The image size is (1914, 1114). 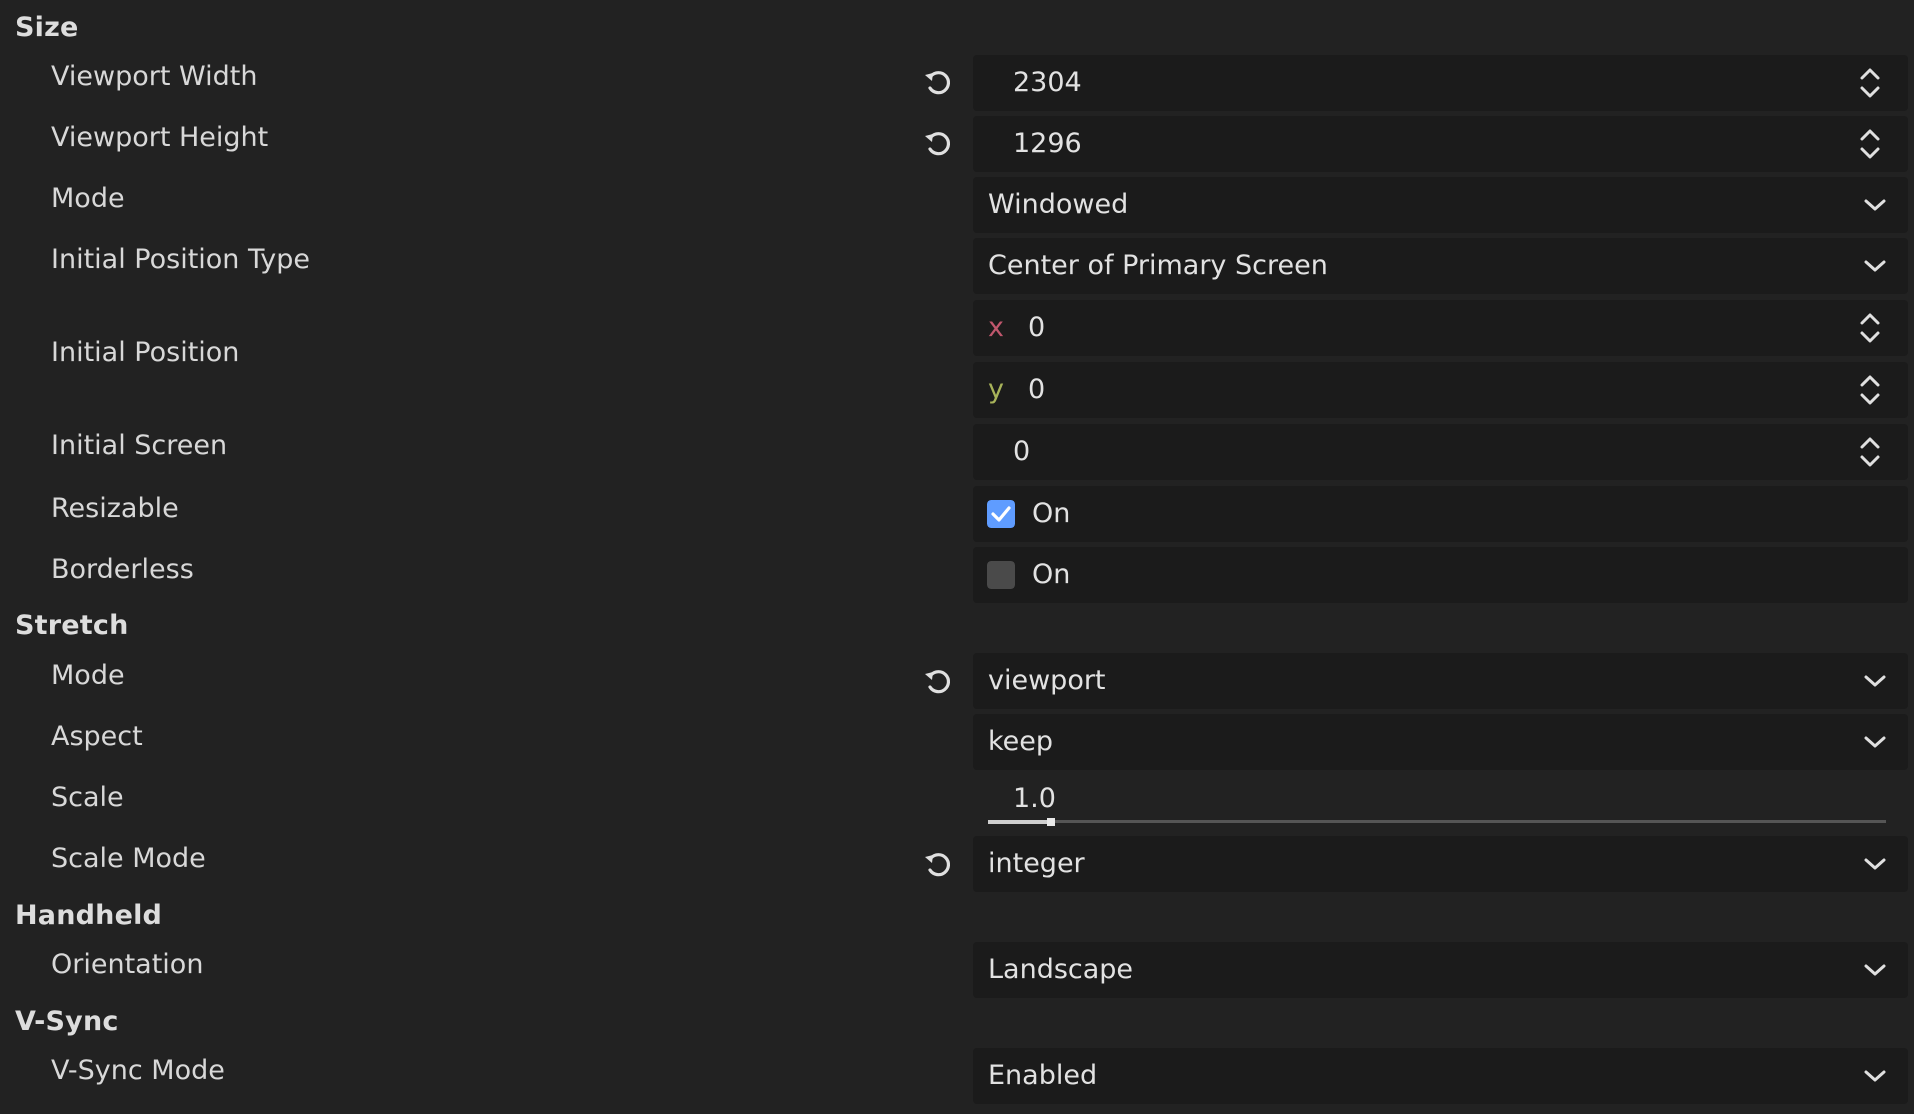 What do you see at coordinates (1440, 804) in the screenshot?
I see `scale-slider-field: 1.0` at bounding box center [1440, 804].